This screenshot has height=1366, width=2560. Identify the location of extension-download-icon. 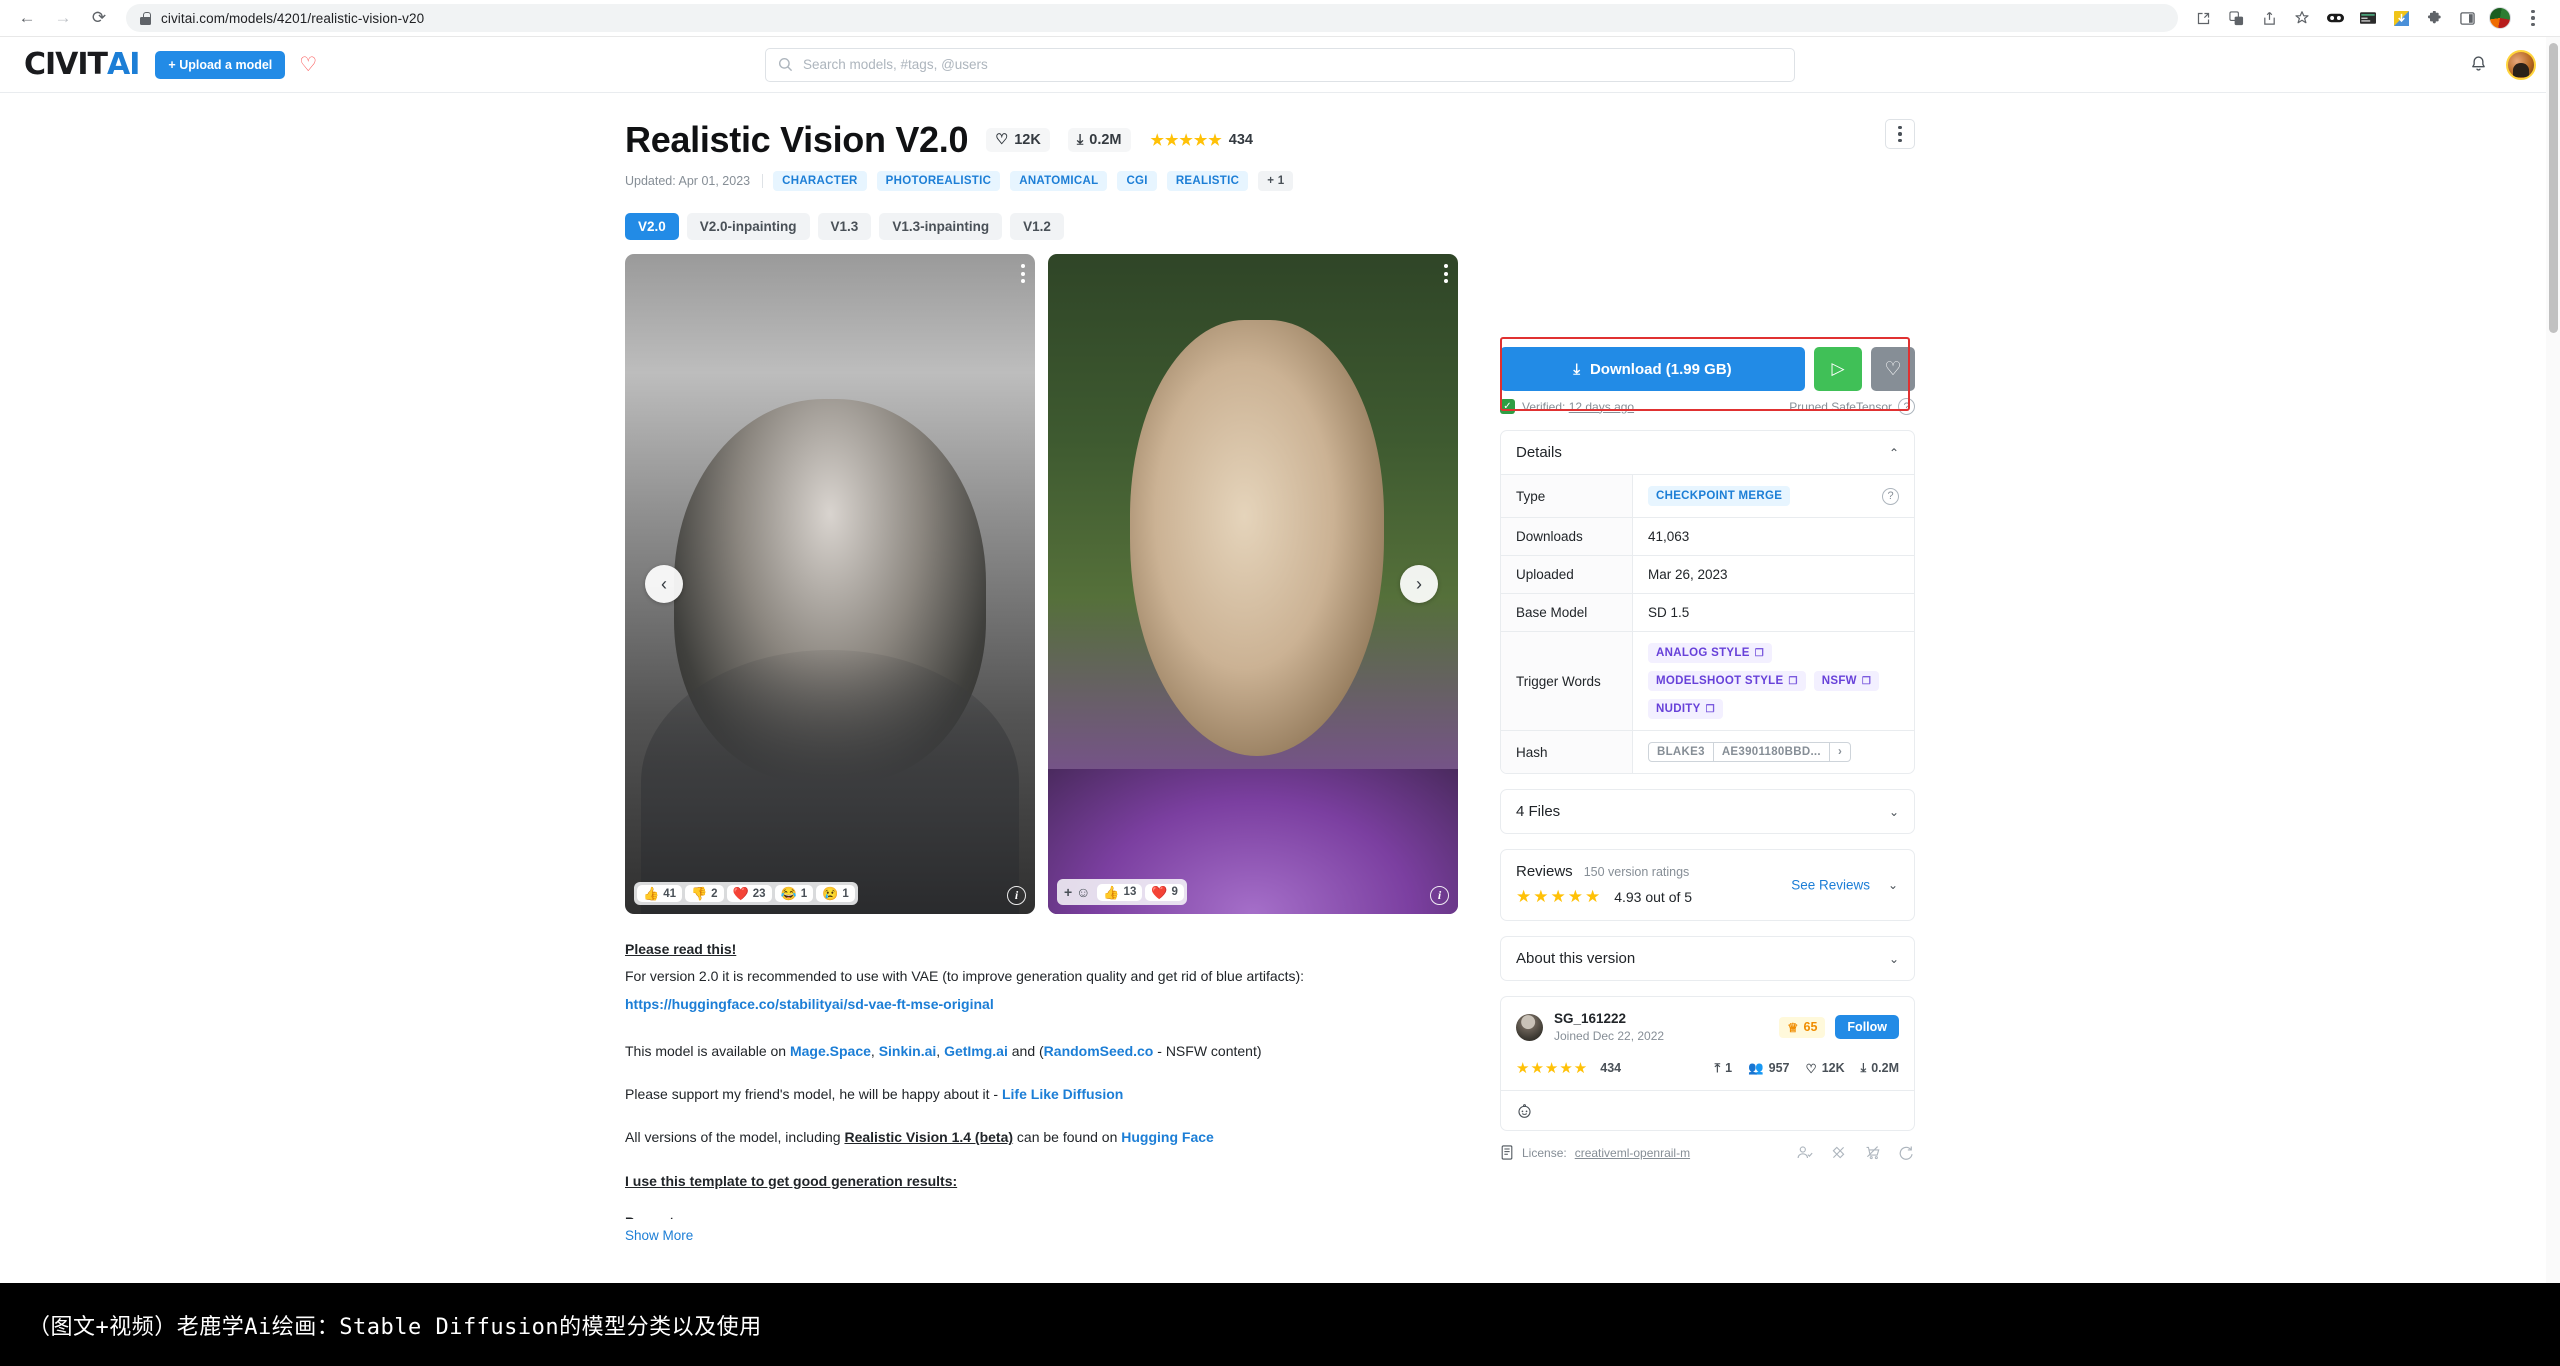
(2401, 18).